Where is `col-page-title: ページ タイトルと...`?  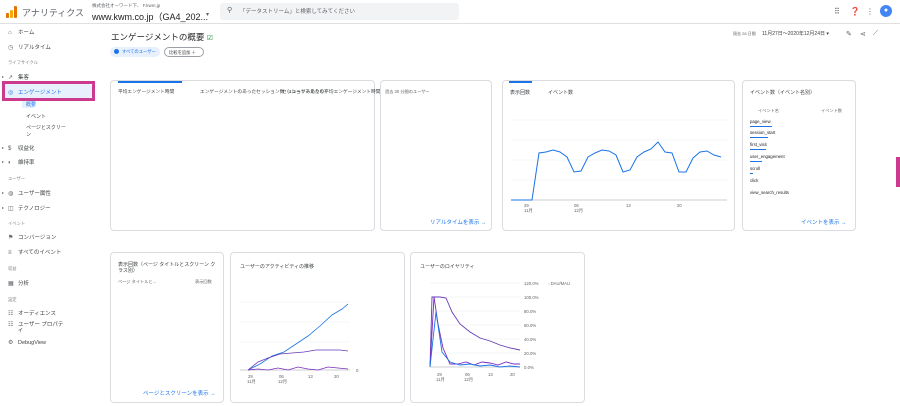 col-page-title: ページ タイトルと... is located at coordinates (137, 281).